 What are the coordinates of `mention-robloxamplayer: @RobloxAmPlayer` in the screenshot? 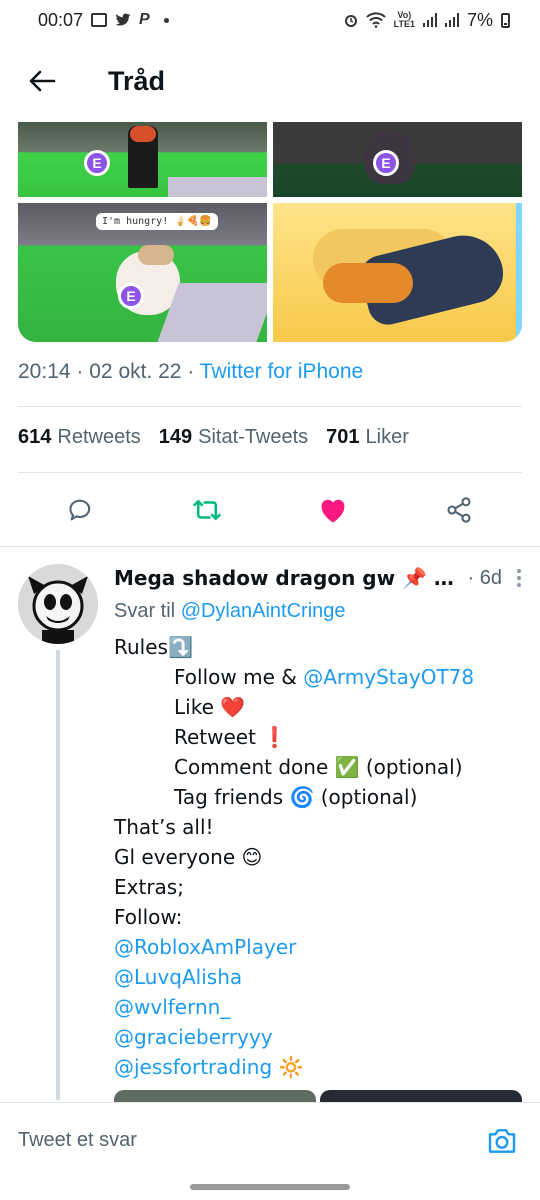 It's located at (319, 947).